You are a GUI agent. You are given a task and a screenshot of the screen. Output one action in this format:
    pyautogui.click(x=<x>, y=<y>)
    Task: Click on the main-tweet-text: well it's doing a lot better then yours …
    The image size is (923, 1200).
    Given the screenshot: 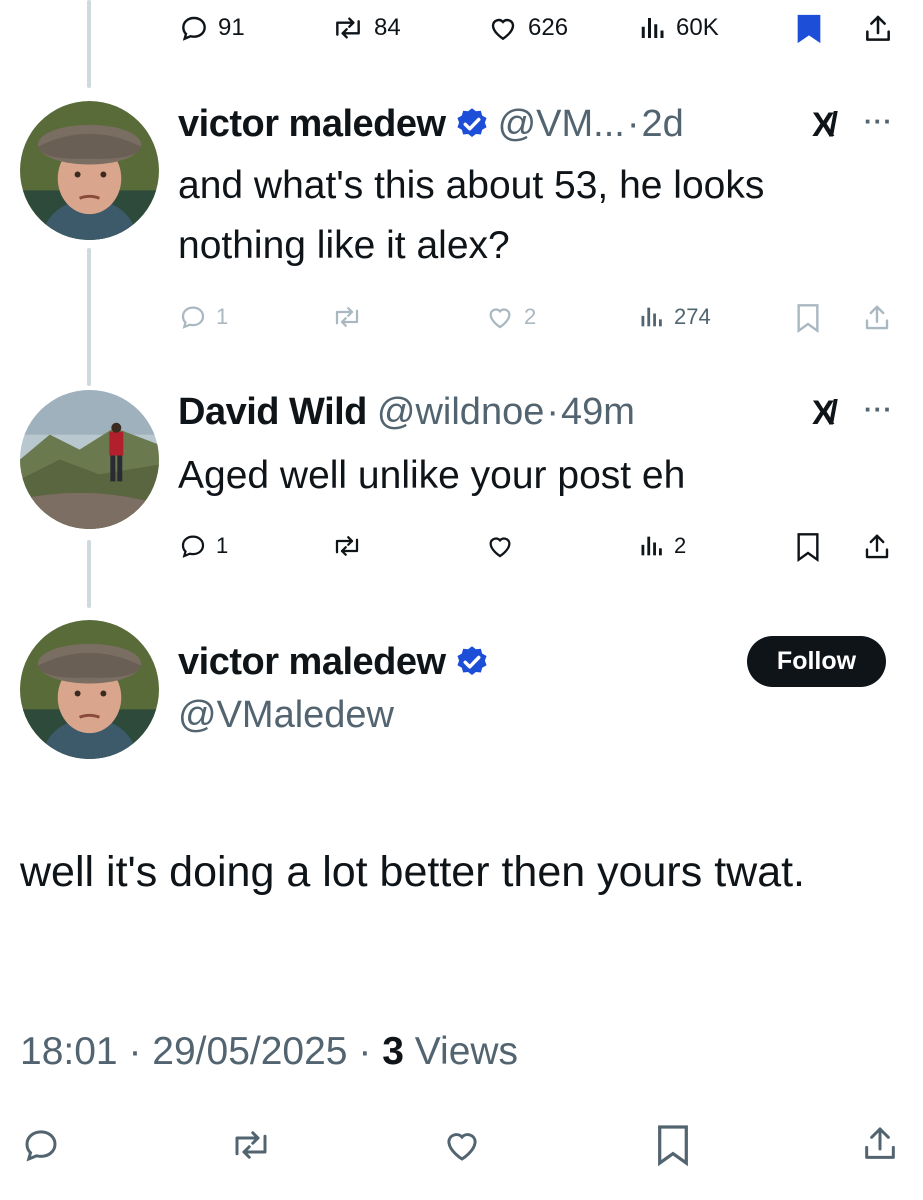 What is the action you would take?
    pyautogui.click(x=413, y=872)
    